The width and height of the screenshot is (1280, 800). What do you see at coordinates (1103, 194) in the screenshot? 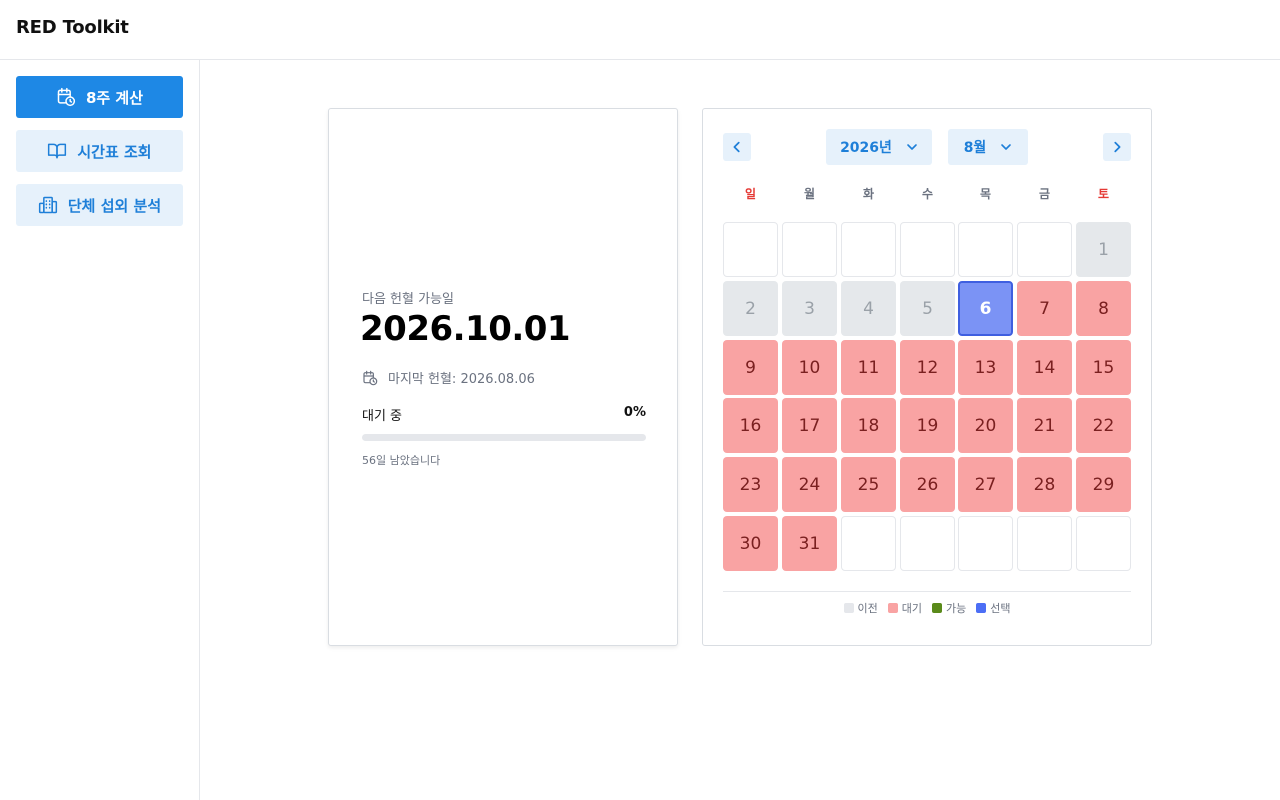
I see `weekday-label: 토` at bounding box center [1103, 194].